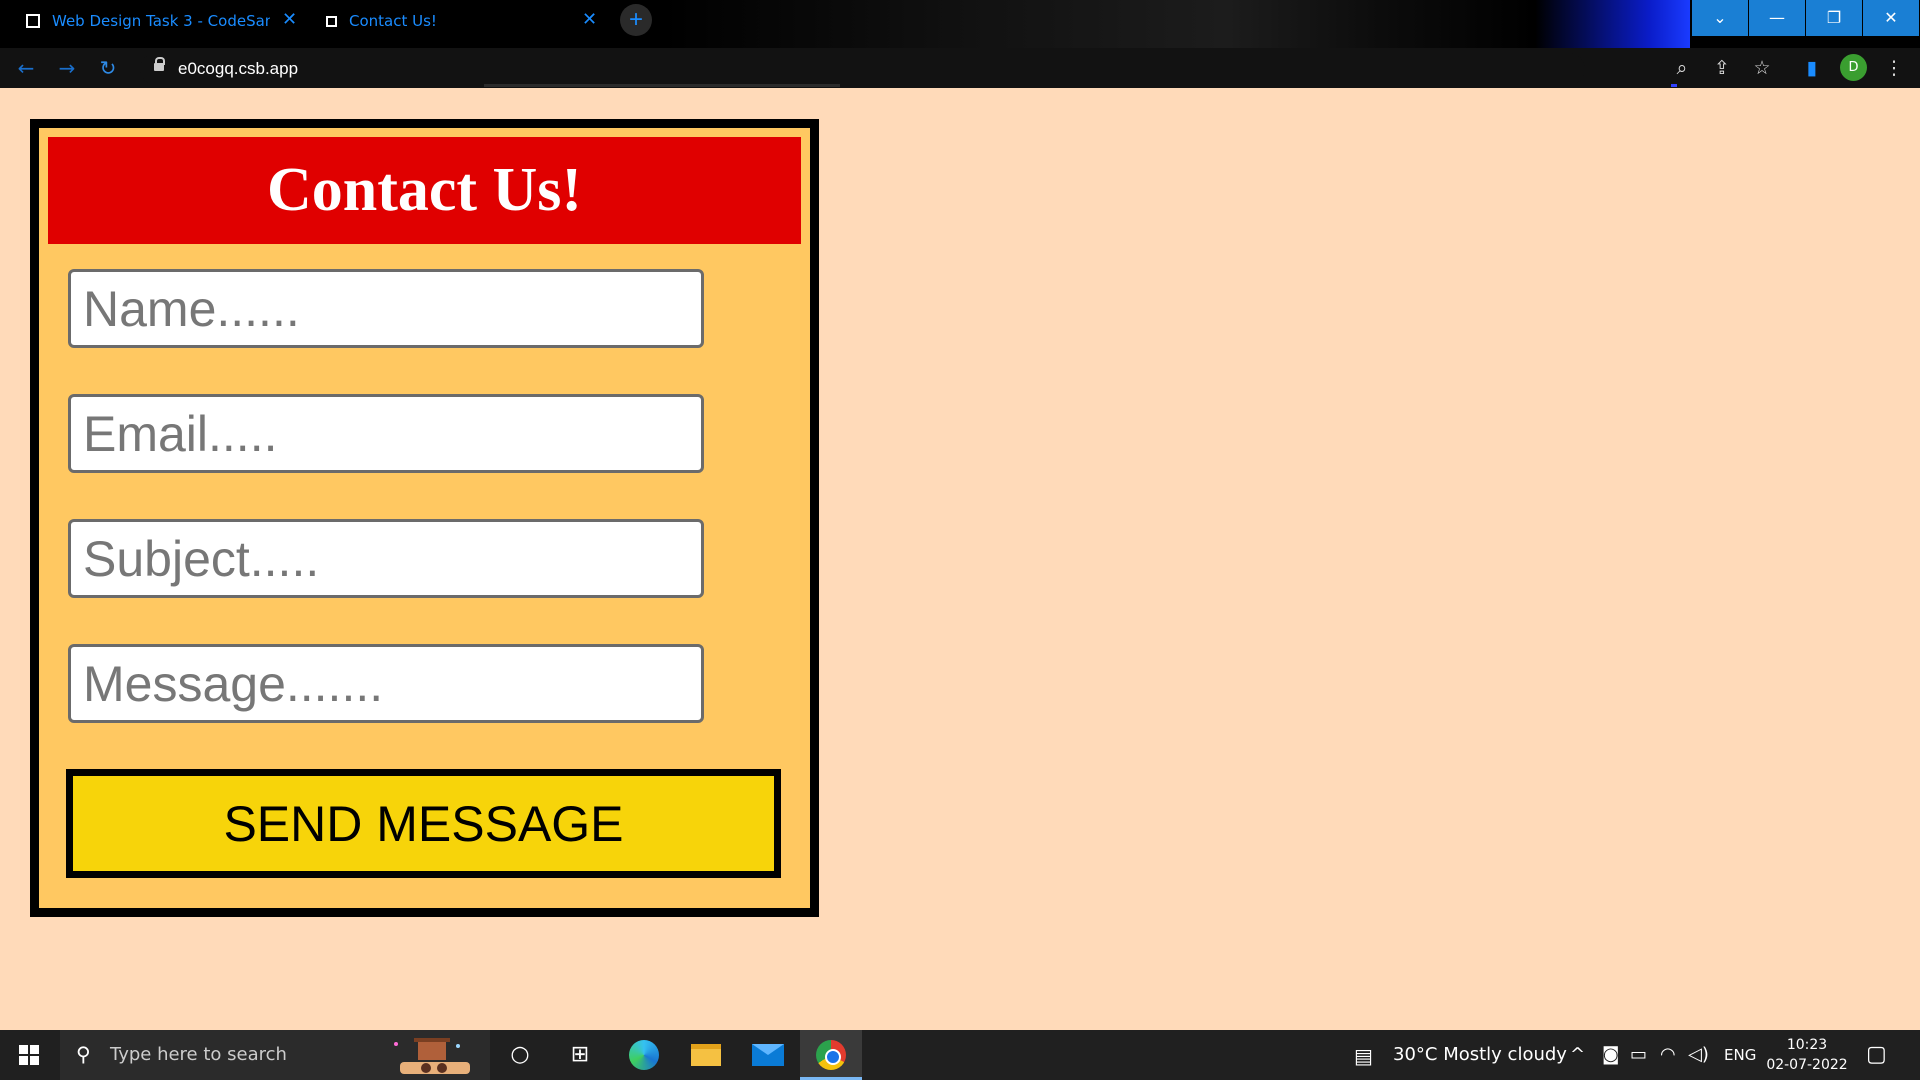 This screenshot has width=1920, height=1080. Describe the element at coordinates (1682, 68) in the screenshot. I see `zoom-icon: ⌕` at that location.